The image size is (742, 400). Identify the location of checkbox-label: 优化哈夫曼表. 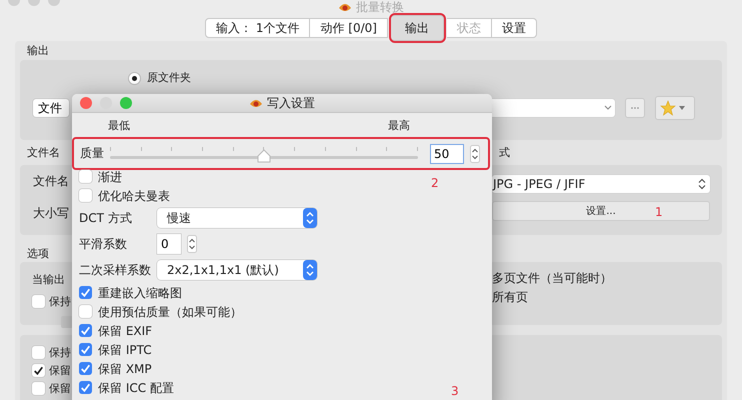
(134, 195).